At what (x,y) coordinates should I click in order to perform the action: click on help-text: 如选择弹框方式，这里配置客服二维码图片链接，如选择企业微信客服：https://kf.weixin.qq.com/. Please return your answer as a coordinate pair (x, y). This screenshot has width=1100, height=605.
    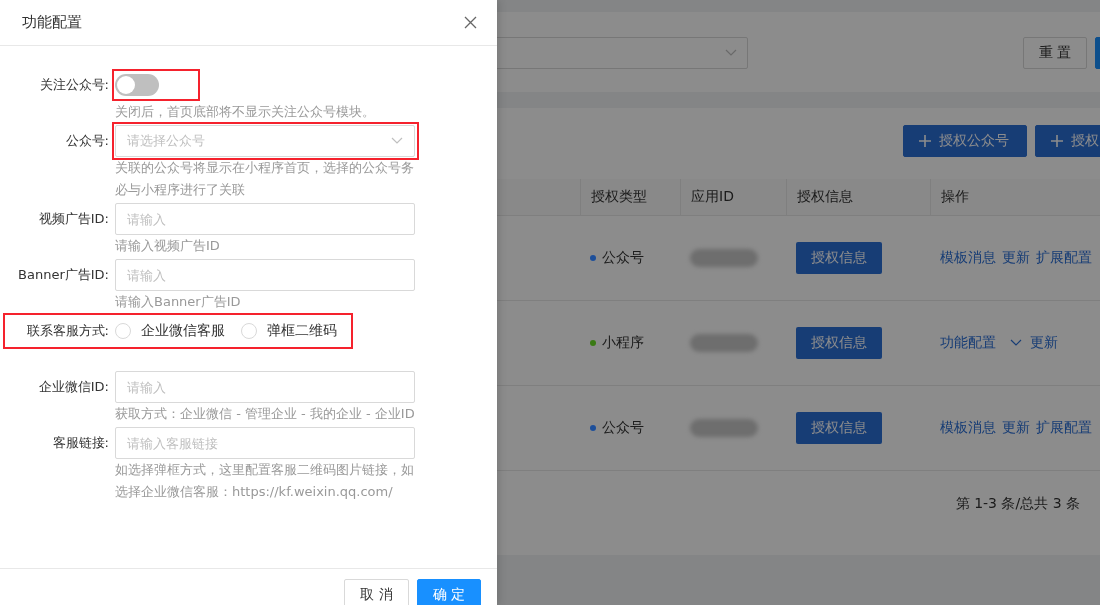
    Looking at the image, I should click on (265, 481).